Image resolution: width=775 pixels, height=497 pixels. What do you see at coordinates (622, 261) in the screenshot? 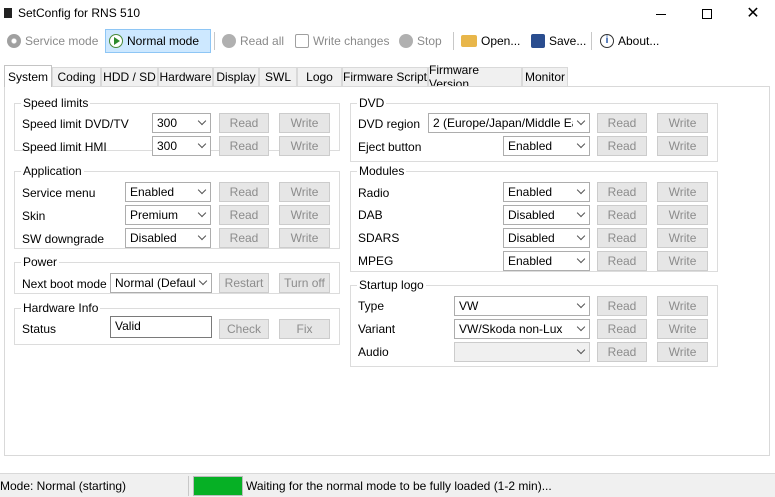
I see `mpeg-read-button: Read` at bounding box center [622, 261].